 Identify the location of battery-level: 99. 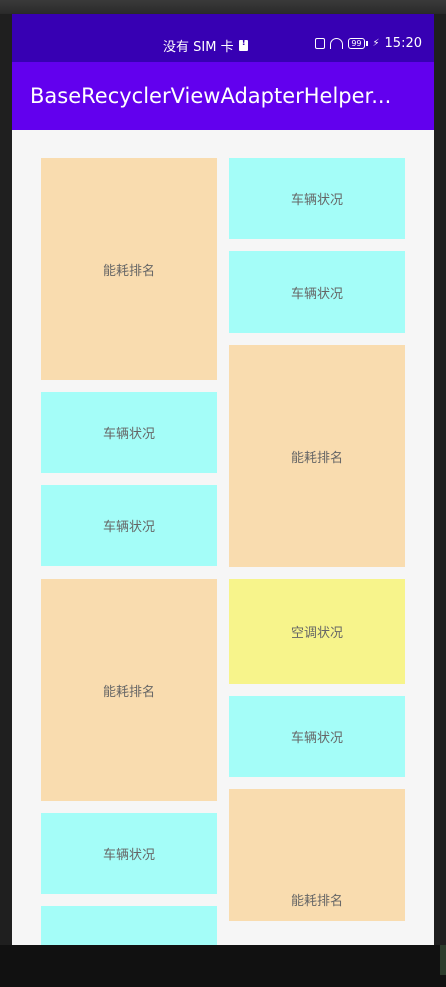
(356, 43).